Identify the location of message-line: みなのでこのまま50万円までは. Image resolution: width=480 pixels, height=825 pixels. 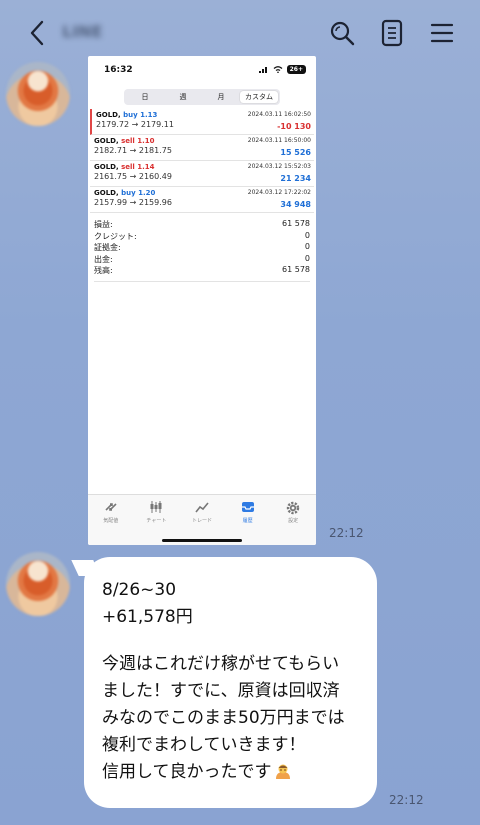
(223, 718).